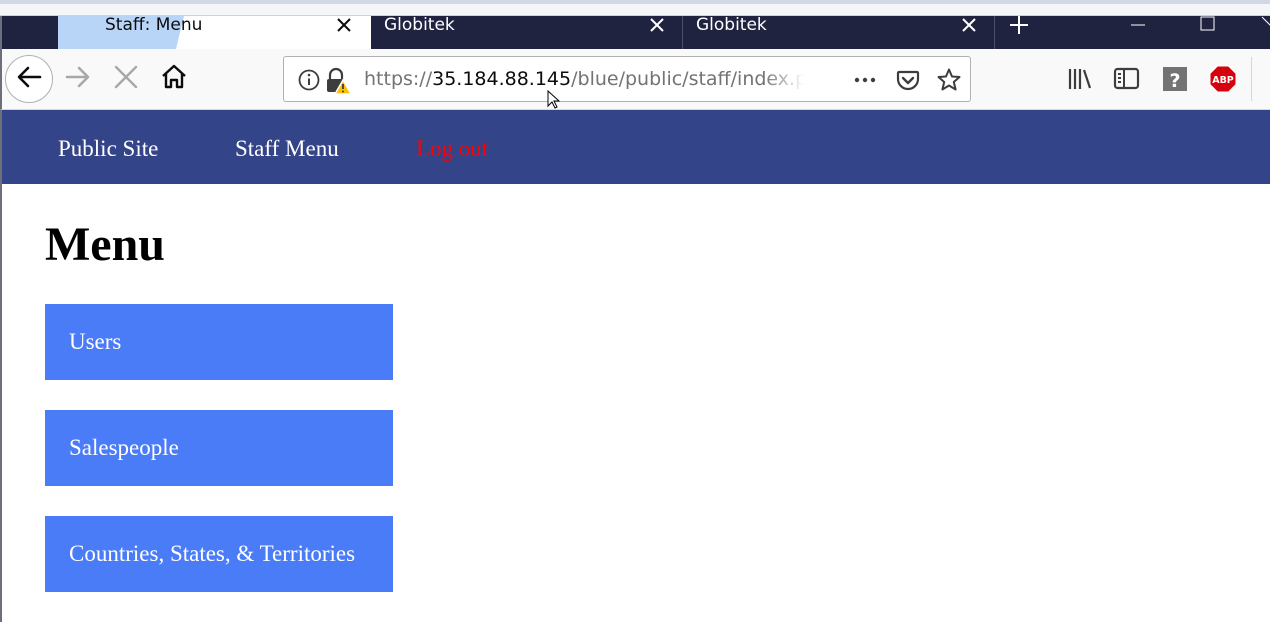  I want to click on abp-label: ABP, so click(1223, 80).